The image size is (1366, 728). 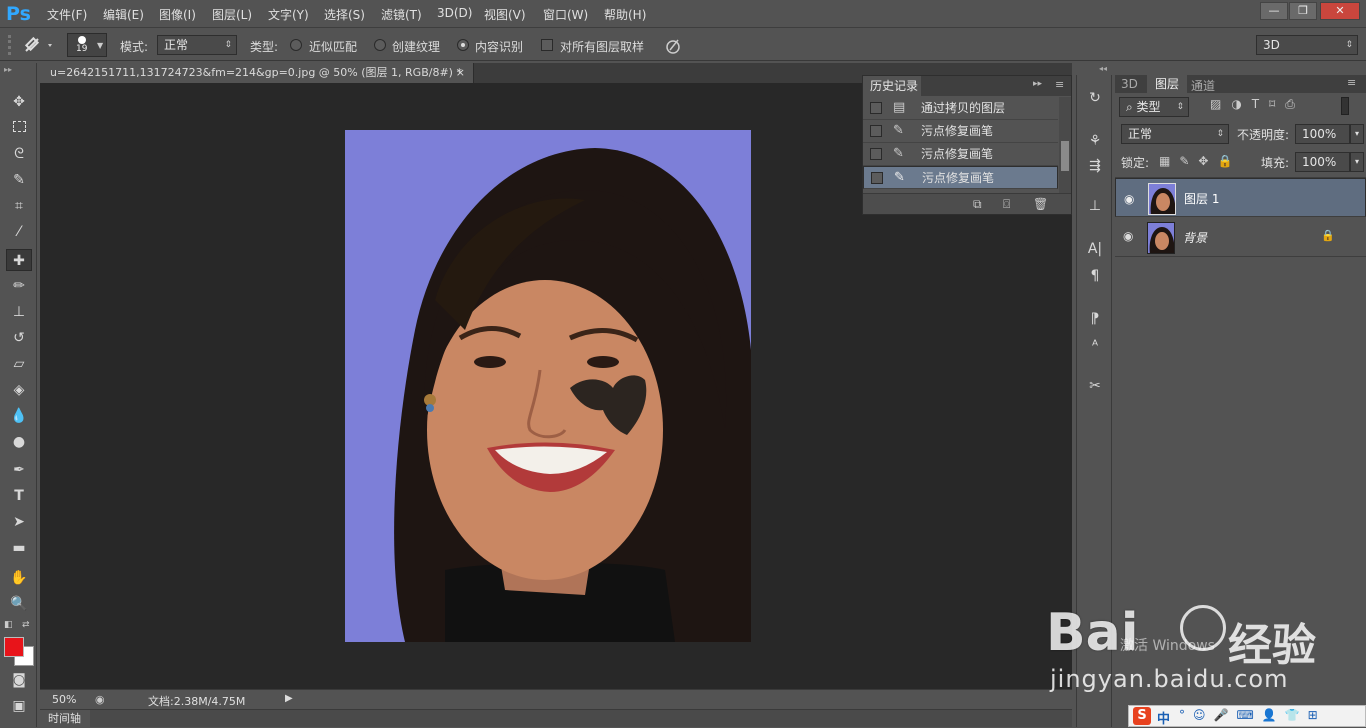 I want to click on ime-mode: 中, so click(x=1163, y=717).